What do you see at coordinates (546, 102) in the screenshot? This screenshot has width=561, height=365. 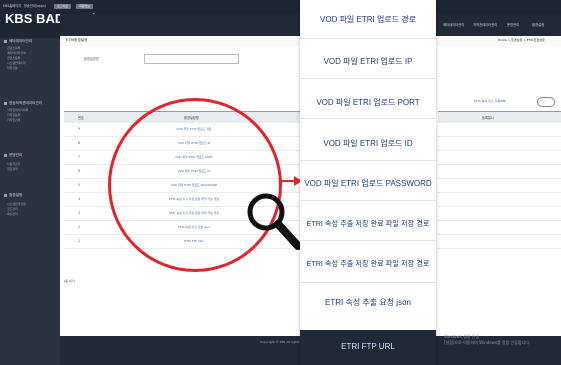 I see `extraction-toggle` at bounding box center [546, 102].